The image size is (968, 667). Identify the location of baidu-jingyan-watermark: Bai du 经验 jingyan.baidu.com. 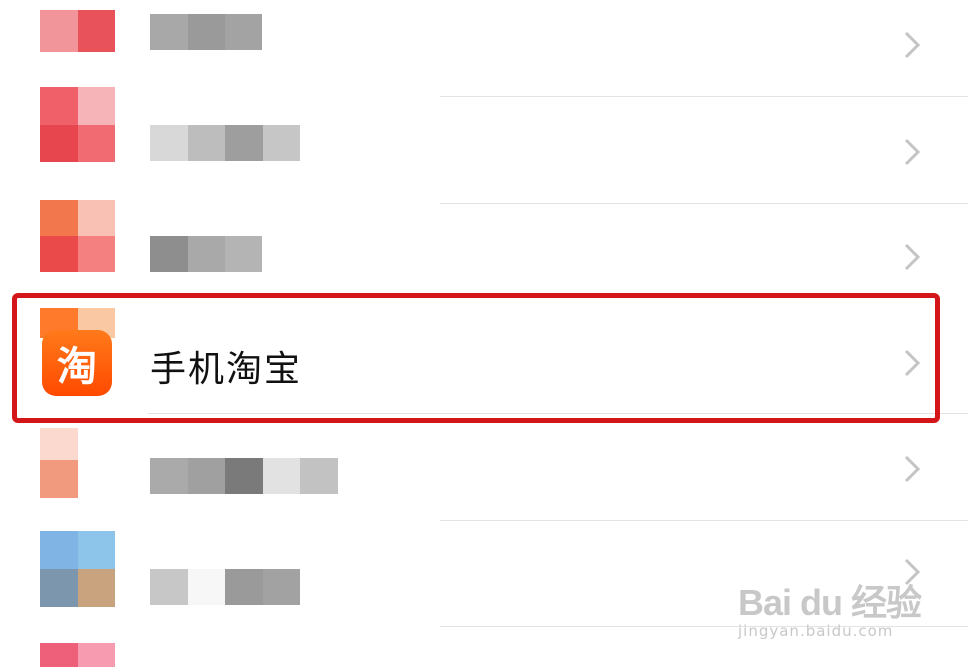
(838, 608).